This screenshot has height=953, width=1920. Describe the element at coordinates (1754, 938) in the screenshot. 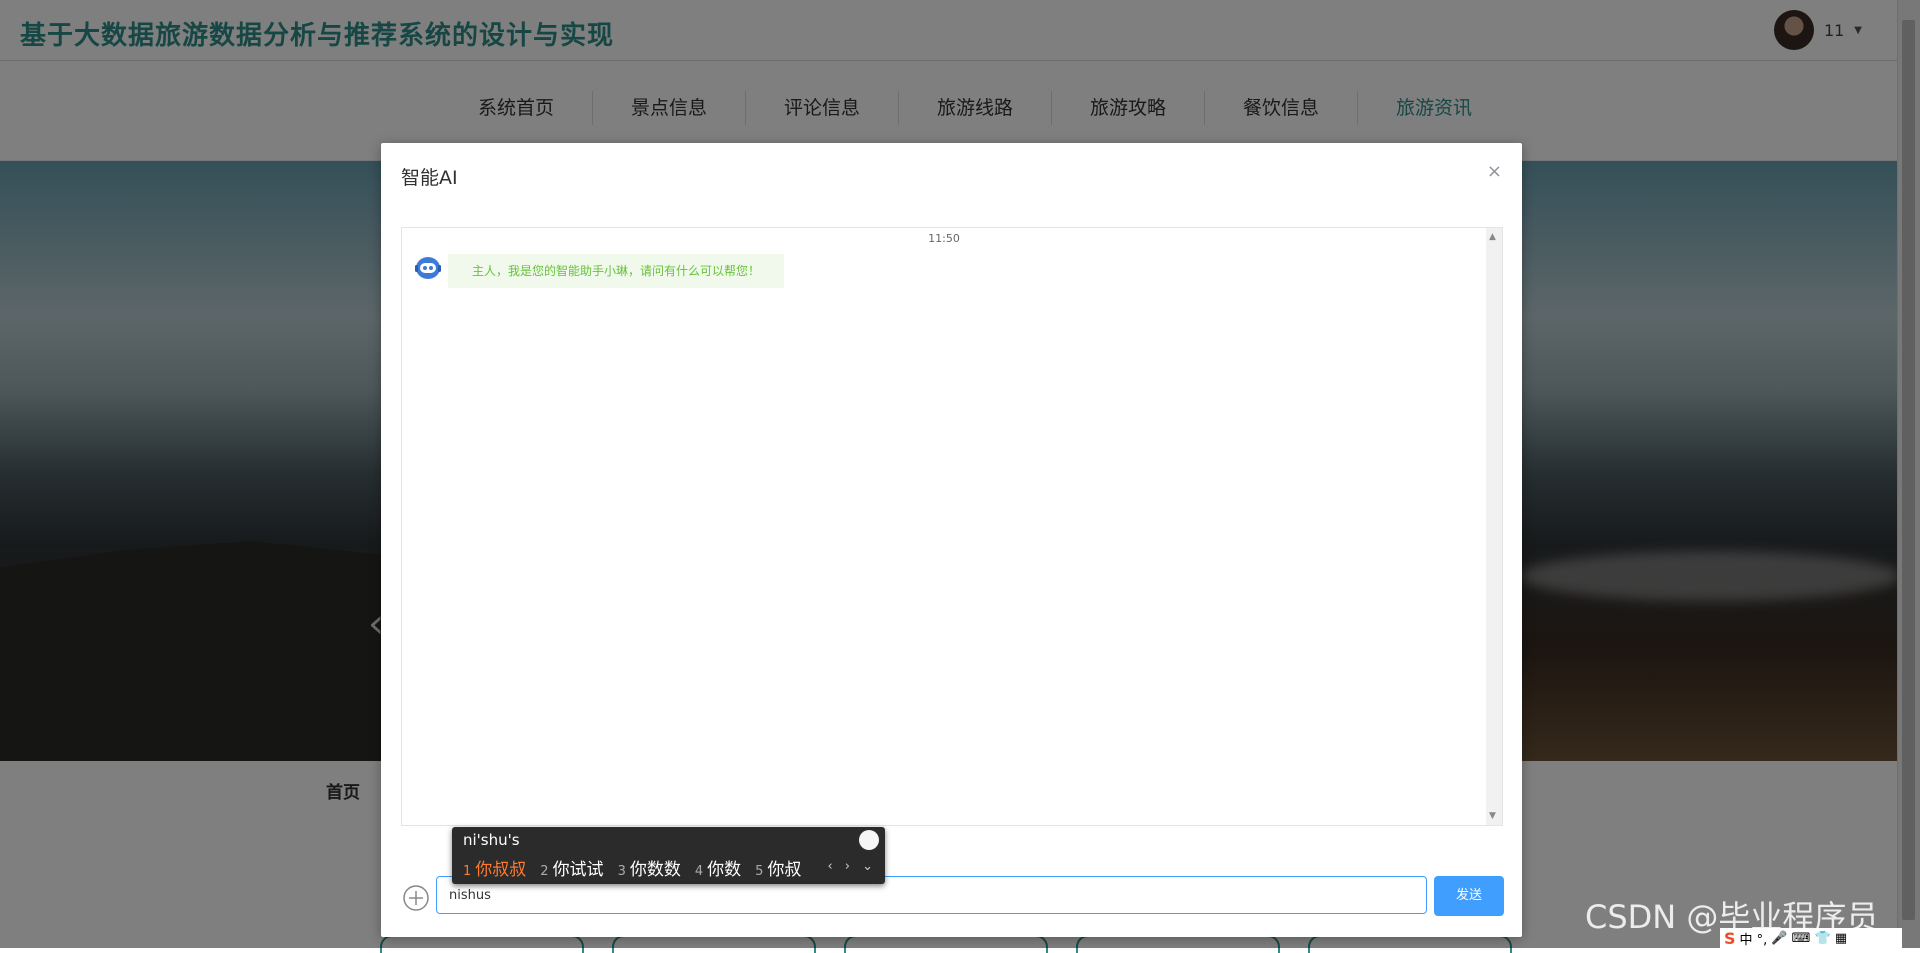

I see `ime-mode: 中 °,` at that location.